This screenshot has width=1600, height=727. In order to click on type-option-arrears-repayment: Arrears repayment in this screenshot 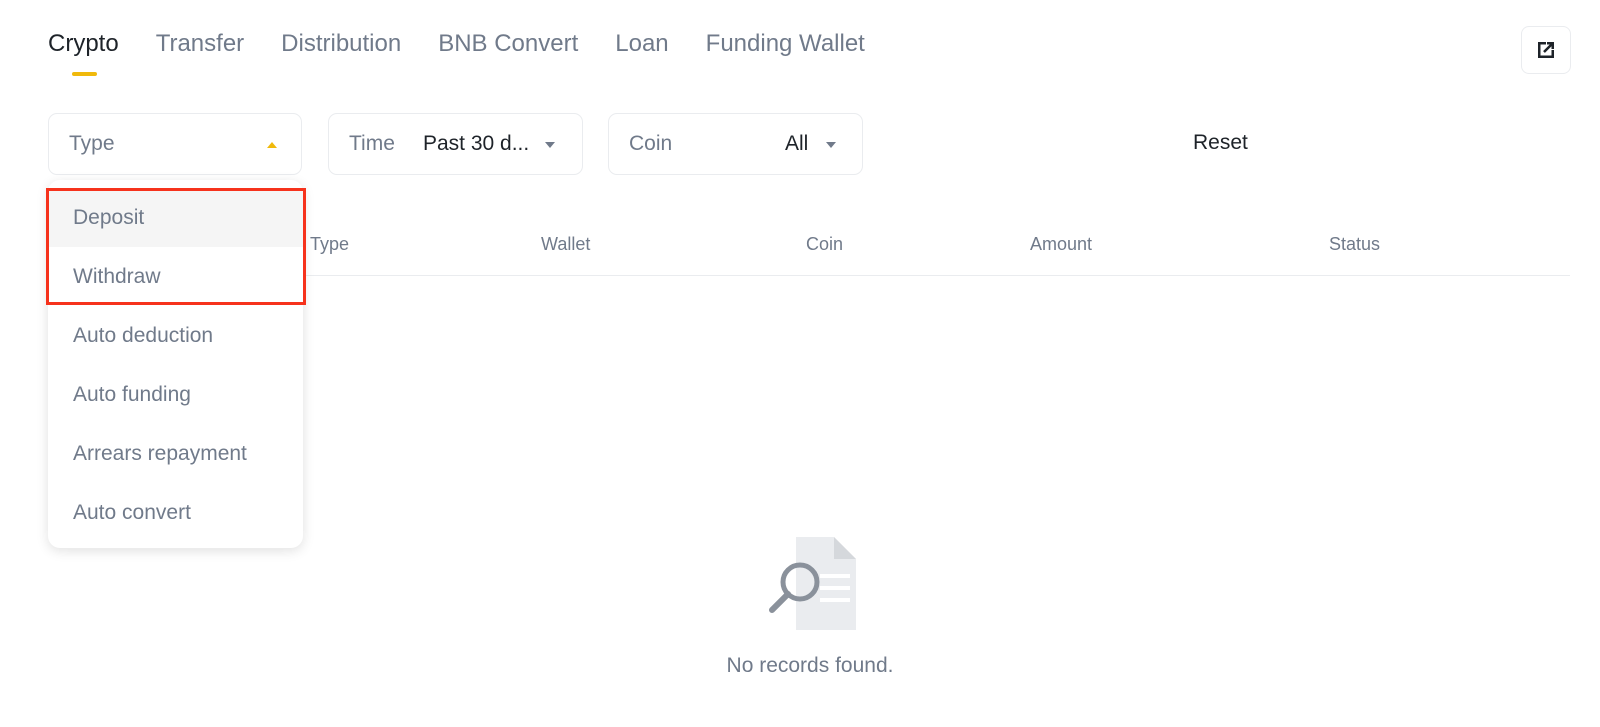, I will do `click(175, 453)`.